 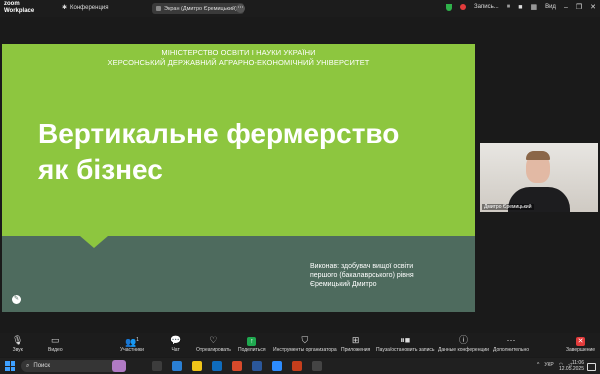 I want to click on chat-label: Чат, so click(x=175, y=350).